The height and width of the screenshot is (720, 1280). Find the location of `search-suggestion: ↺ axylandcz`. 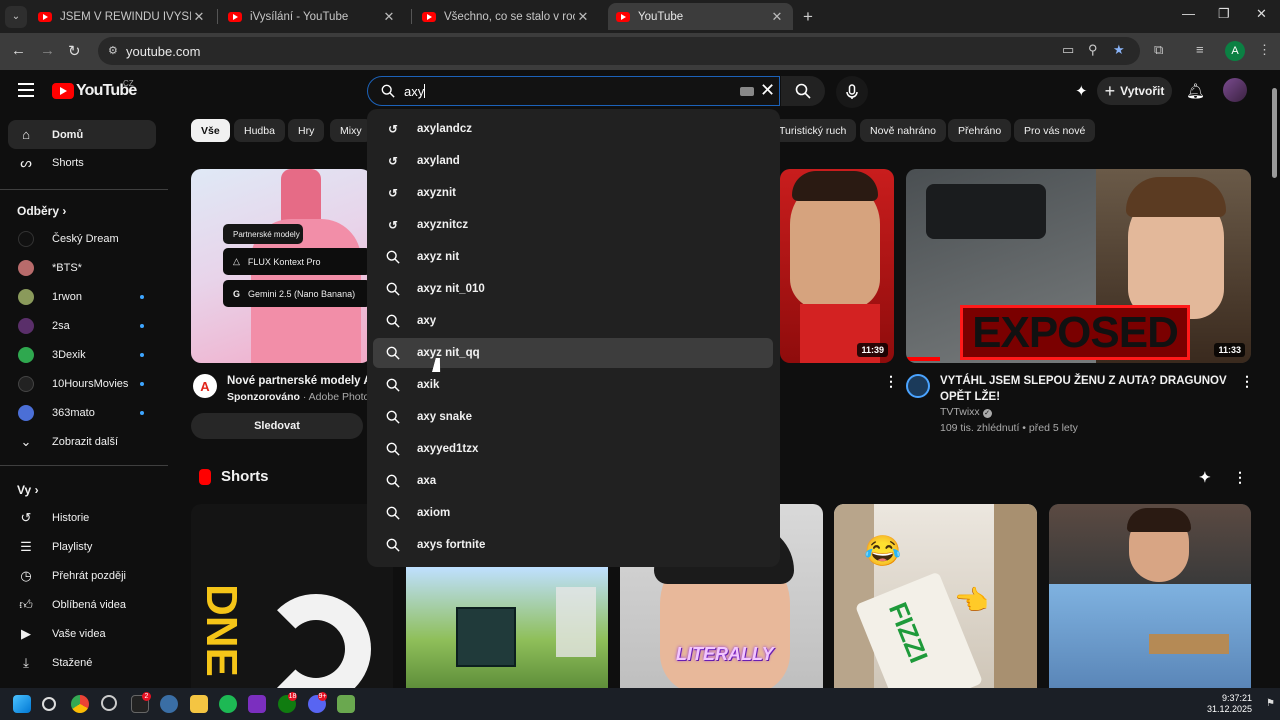

search-suggestion: ↺ axylandcz is located at coordinates (573, 129).